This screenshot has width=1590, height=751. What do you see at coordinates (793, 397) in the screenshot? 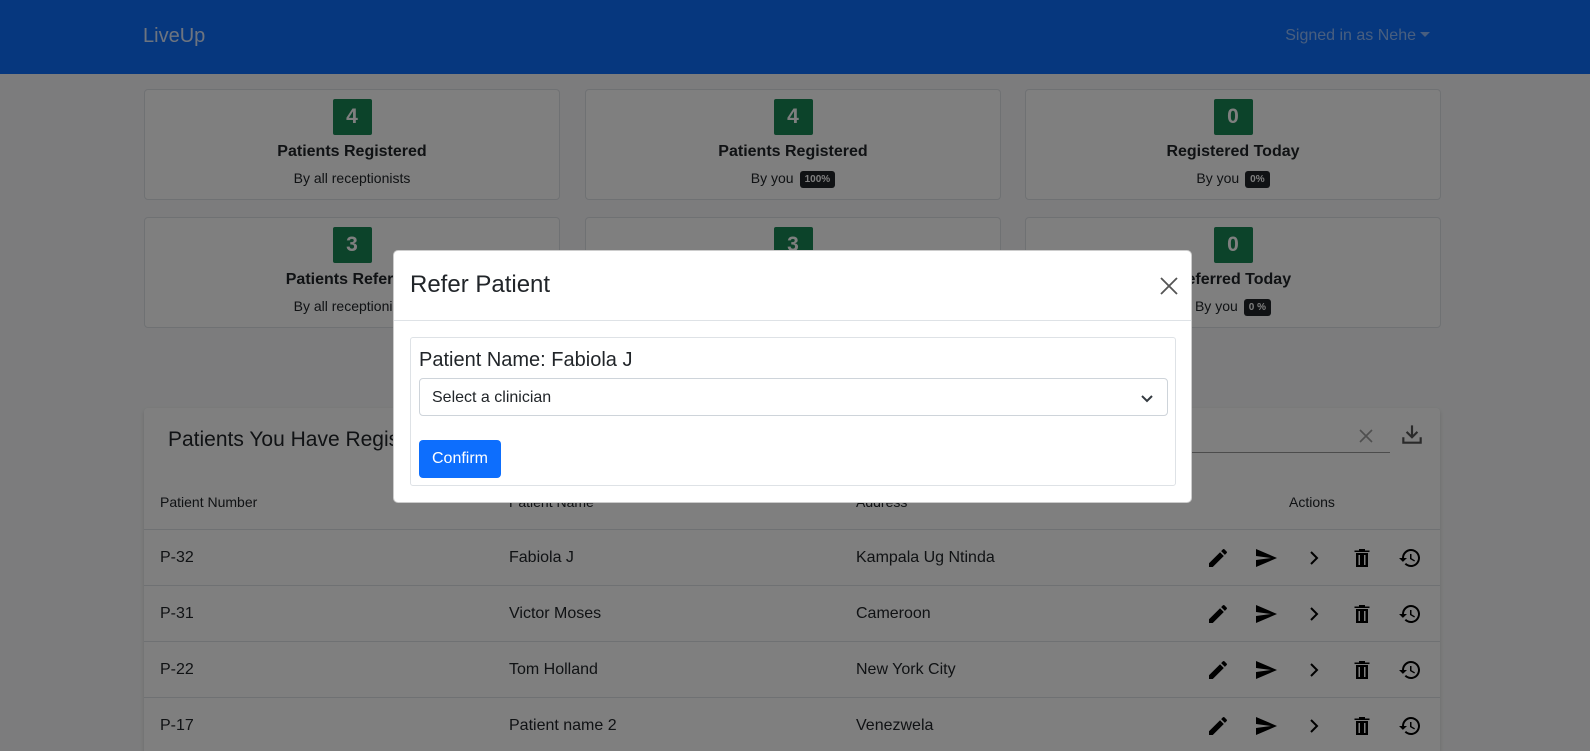
I see `clinician-select: Select a clinician` at bounding box center [793, 397].